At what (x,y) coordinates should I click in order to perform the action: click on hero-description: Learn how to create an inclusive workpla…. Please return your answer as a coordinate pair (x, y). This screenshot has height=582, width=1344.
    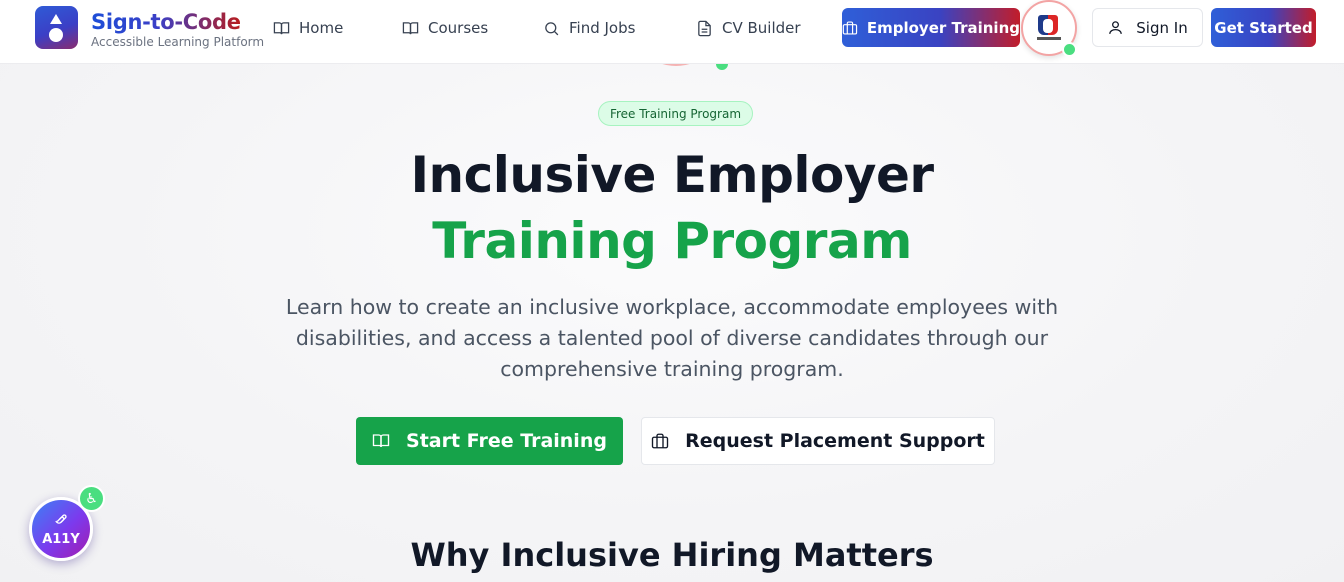
    Looking at the image, I should click on (672, 338).